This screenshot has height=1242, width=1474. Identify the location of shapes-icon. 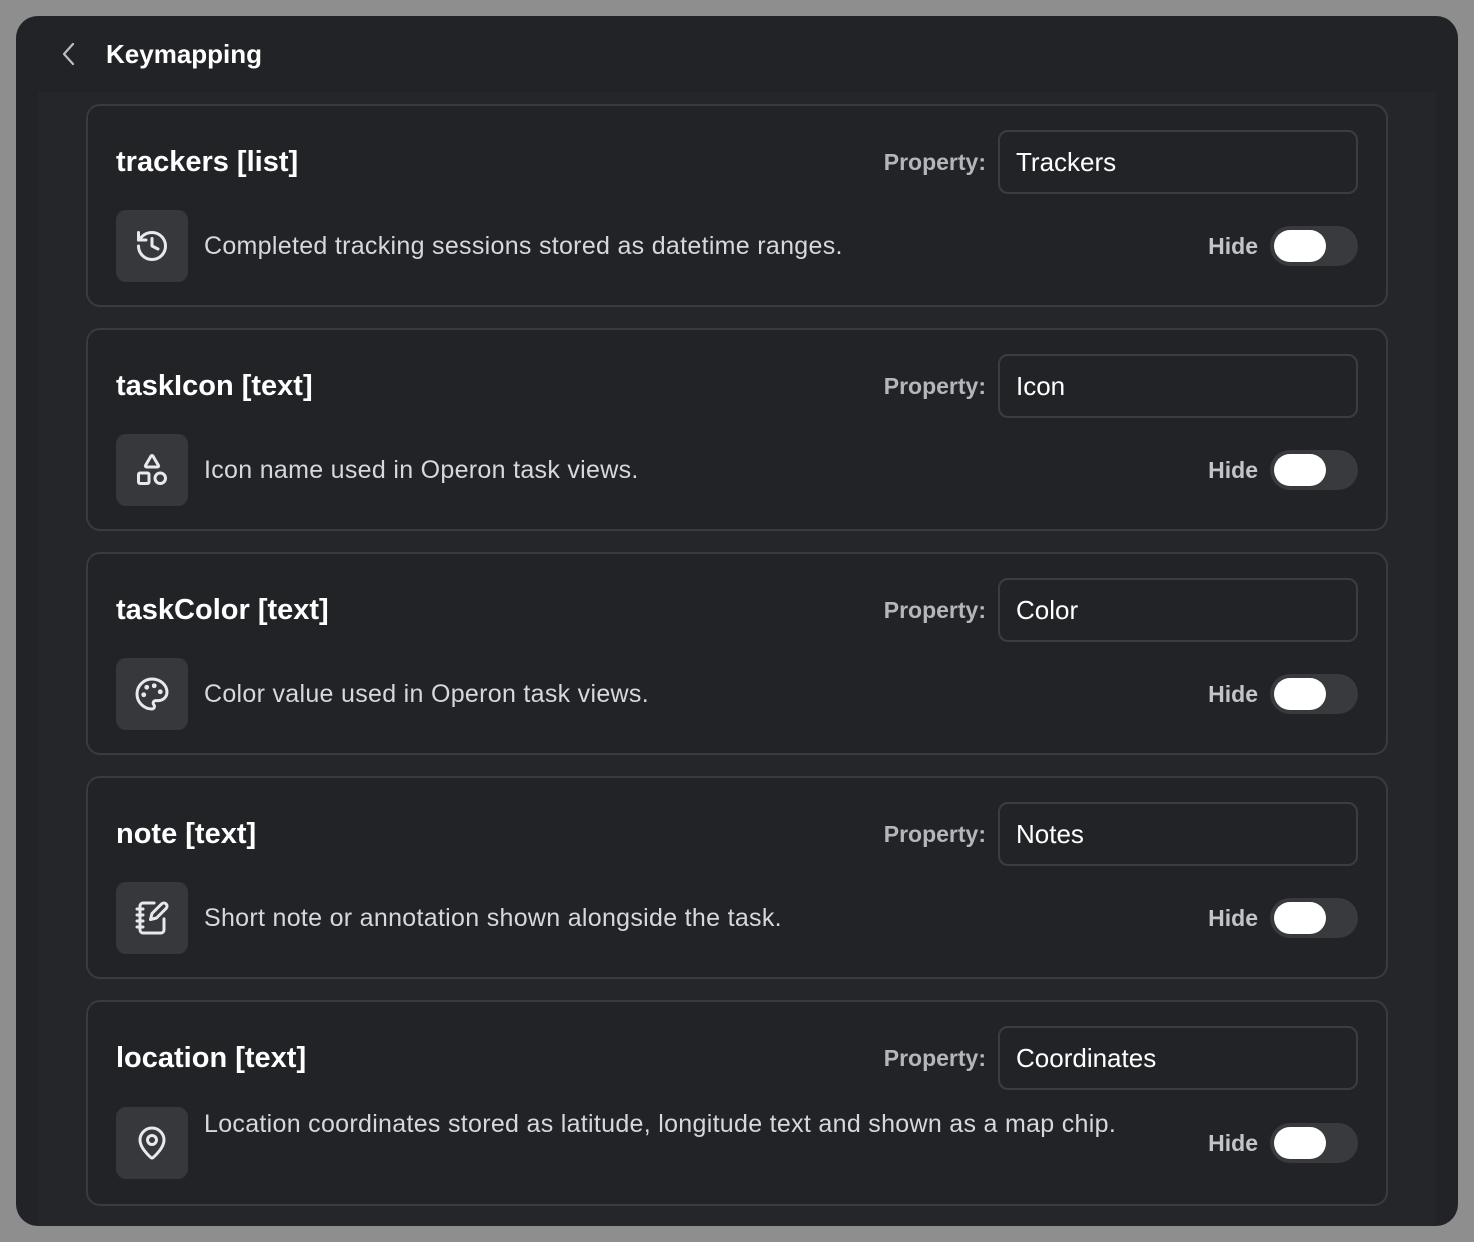
(152, 470).